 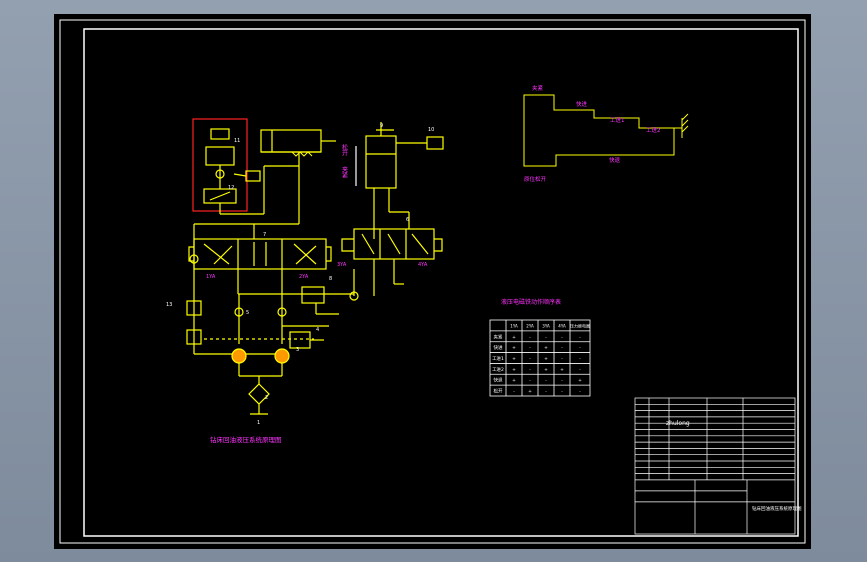 What do you see at coordinates (282, 356) in the screenshot?
I see `pump-right` at bounding box center [282, 356].